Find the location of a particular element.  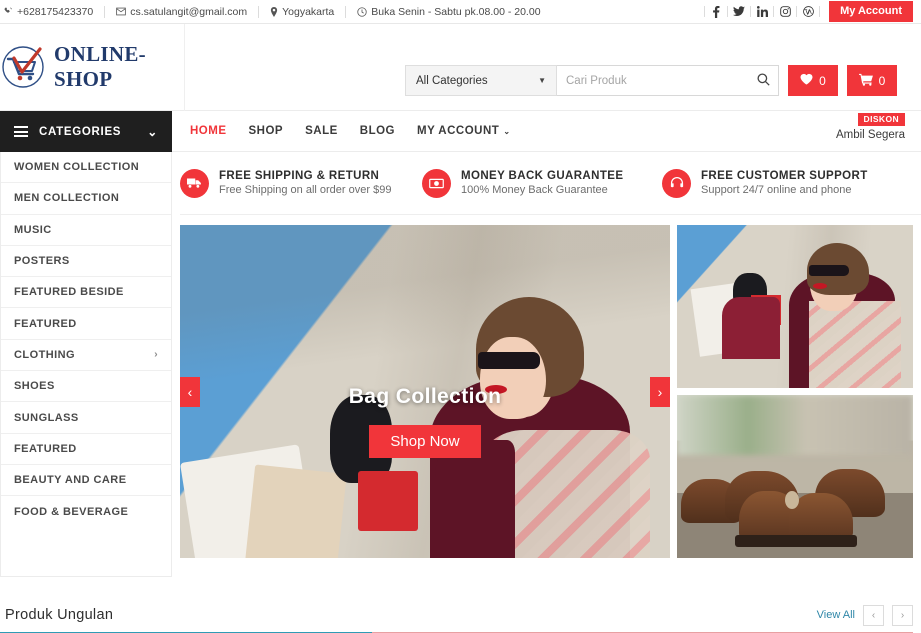

sidebar-item-label: WOMEN COLLECTION is located at coordinates (77, 167).